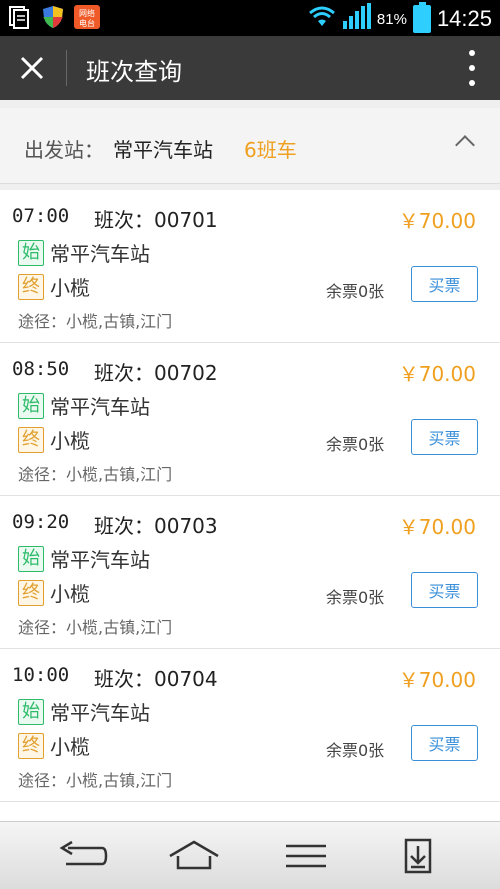 The width and height of the screenshot is (500, 889). Describe the element at coordinates (250, 68) in the screenshot. I see `action-bar: 班次查询` at that location.